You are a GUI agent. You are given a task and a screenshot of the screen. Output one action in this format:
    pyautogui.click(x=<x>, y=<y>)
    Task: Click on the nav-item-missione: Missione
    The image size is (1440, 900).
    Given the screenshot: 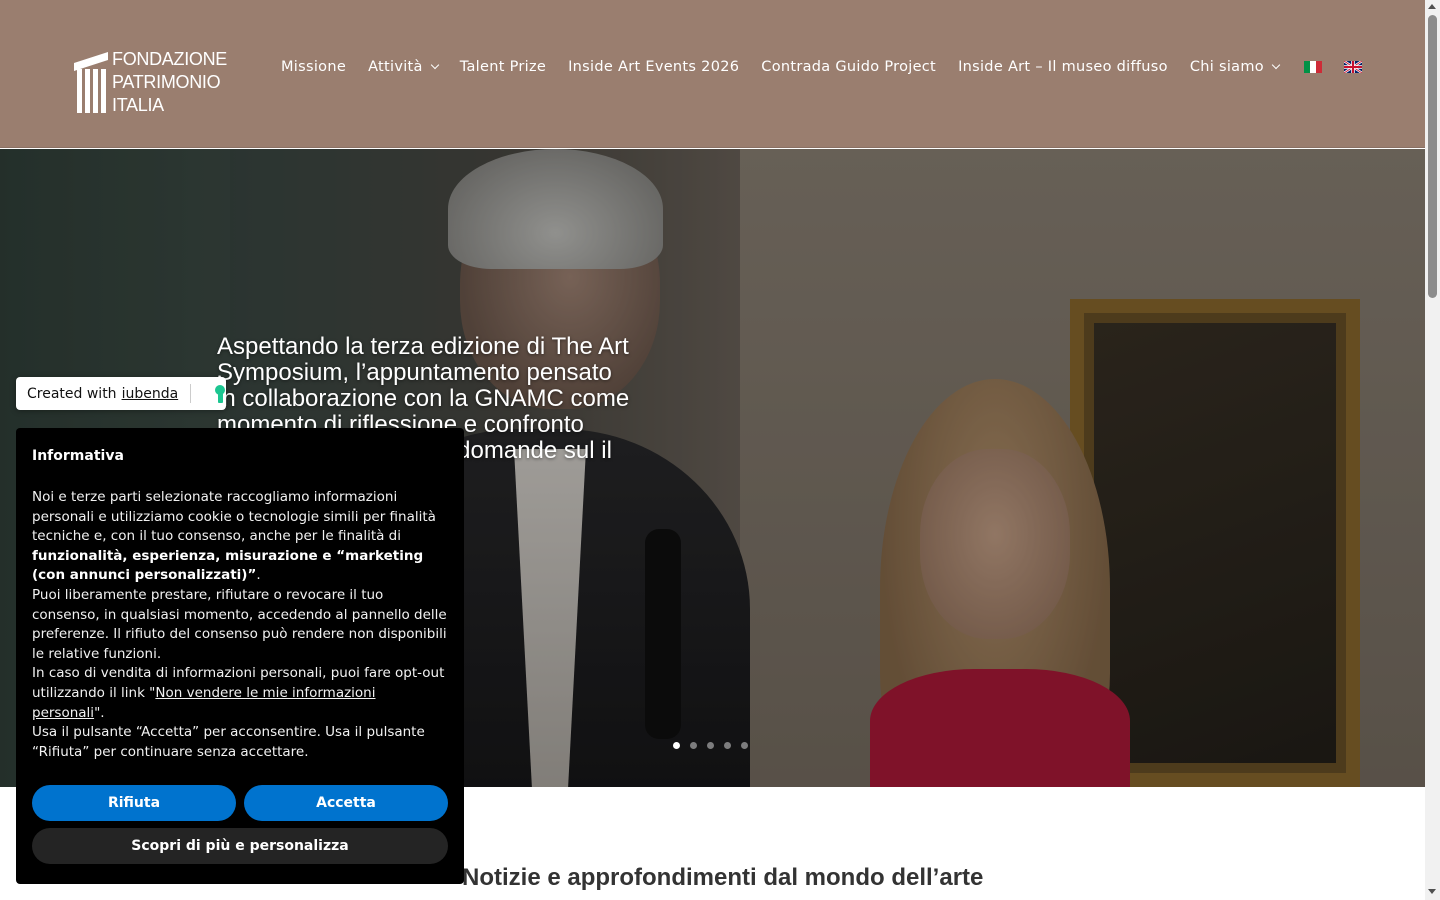 What is the action you would take?
    pyautogui.click(x=313, y=67)
    